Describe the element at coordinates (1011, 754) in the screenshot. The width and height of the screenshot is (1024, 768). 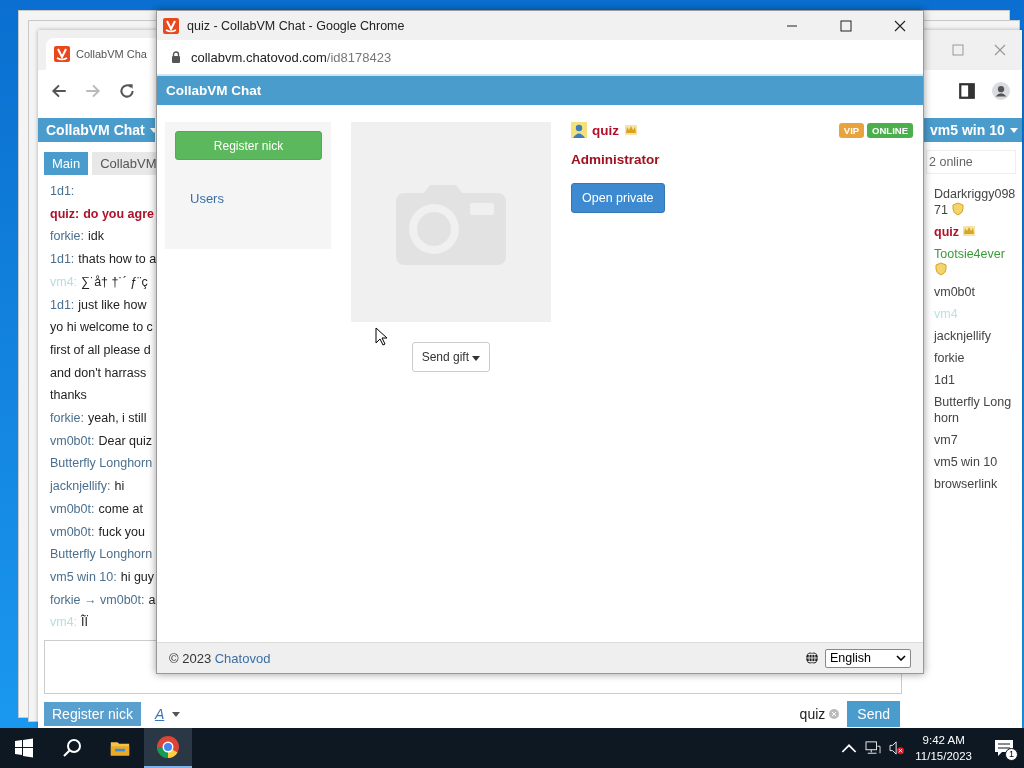
I see `notification-count: 1` at that location.